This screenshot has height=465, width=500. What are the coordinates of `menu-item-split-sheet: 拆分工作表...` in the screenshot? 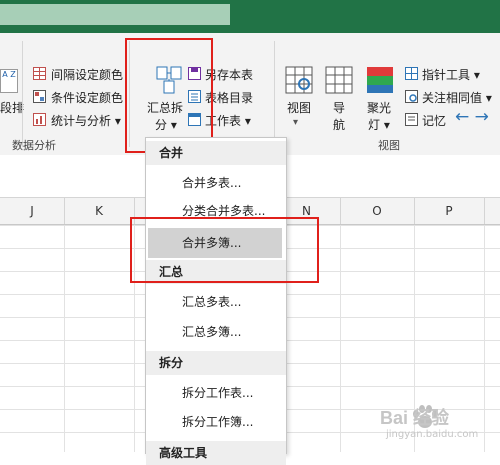 It's located at (216, 393).